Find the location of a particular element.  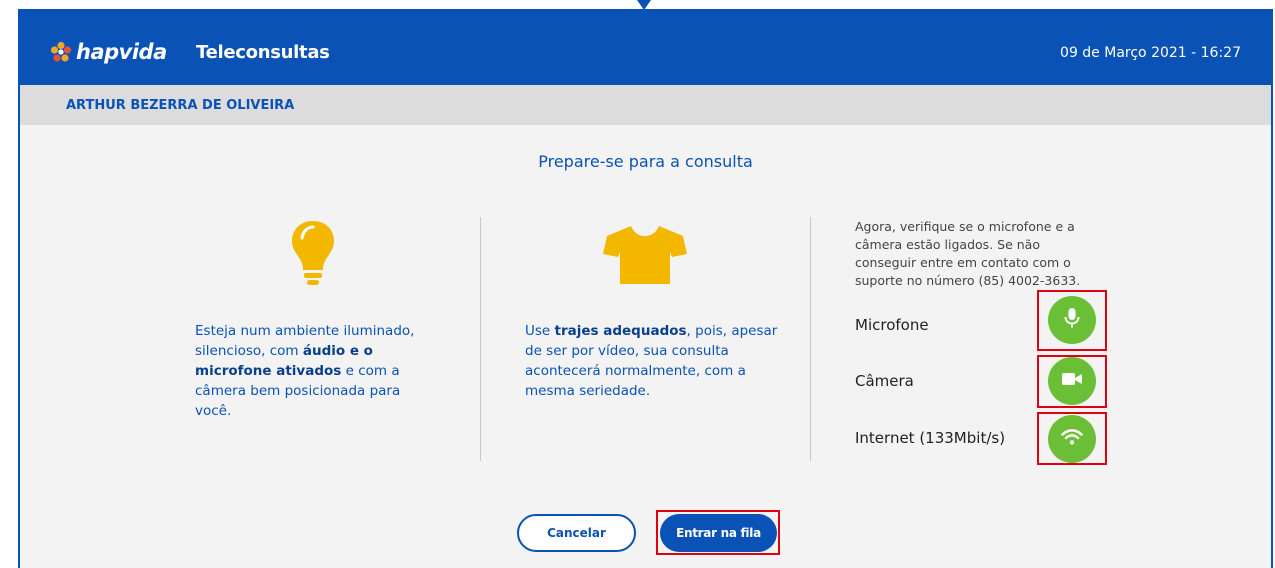

microphone-icon is located at coordinates (1072, 320).